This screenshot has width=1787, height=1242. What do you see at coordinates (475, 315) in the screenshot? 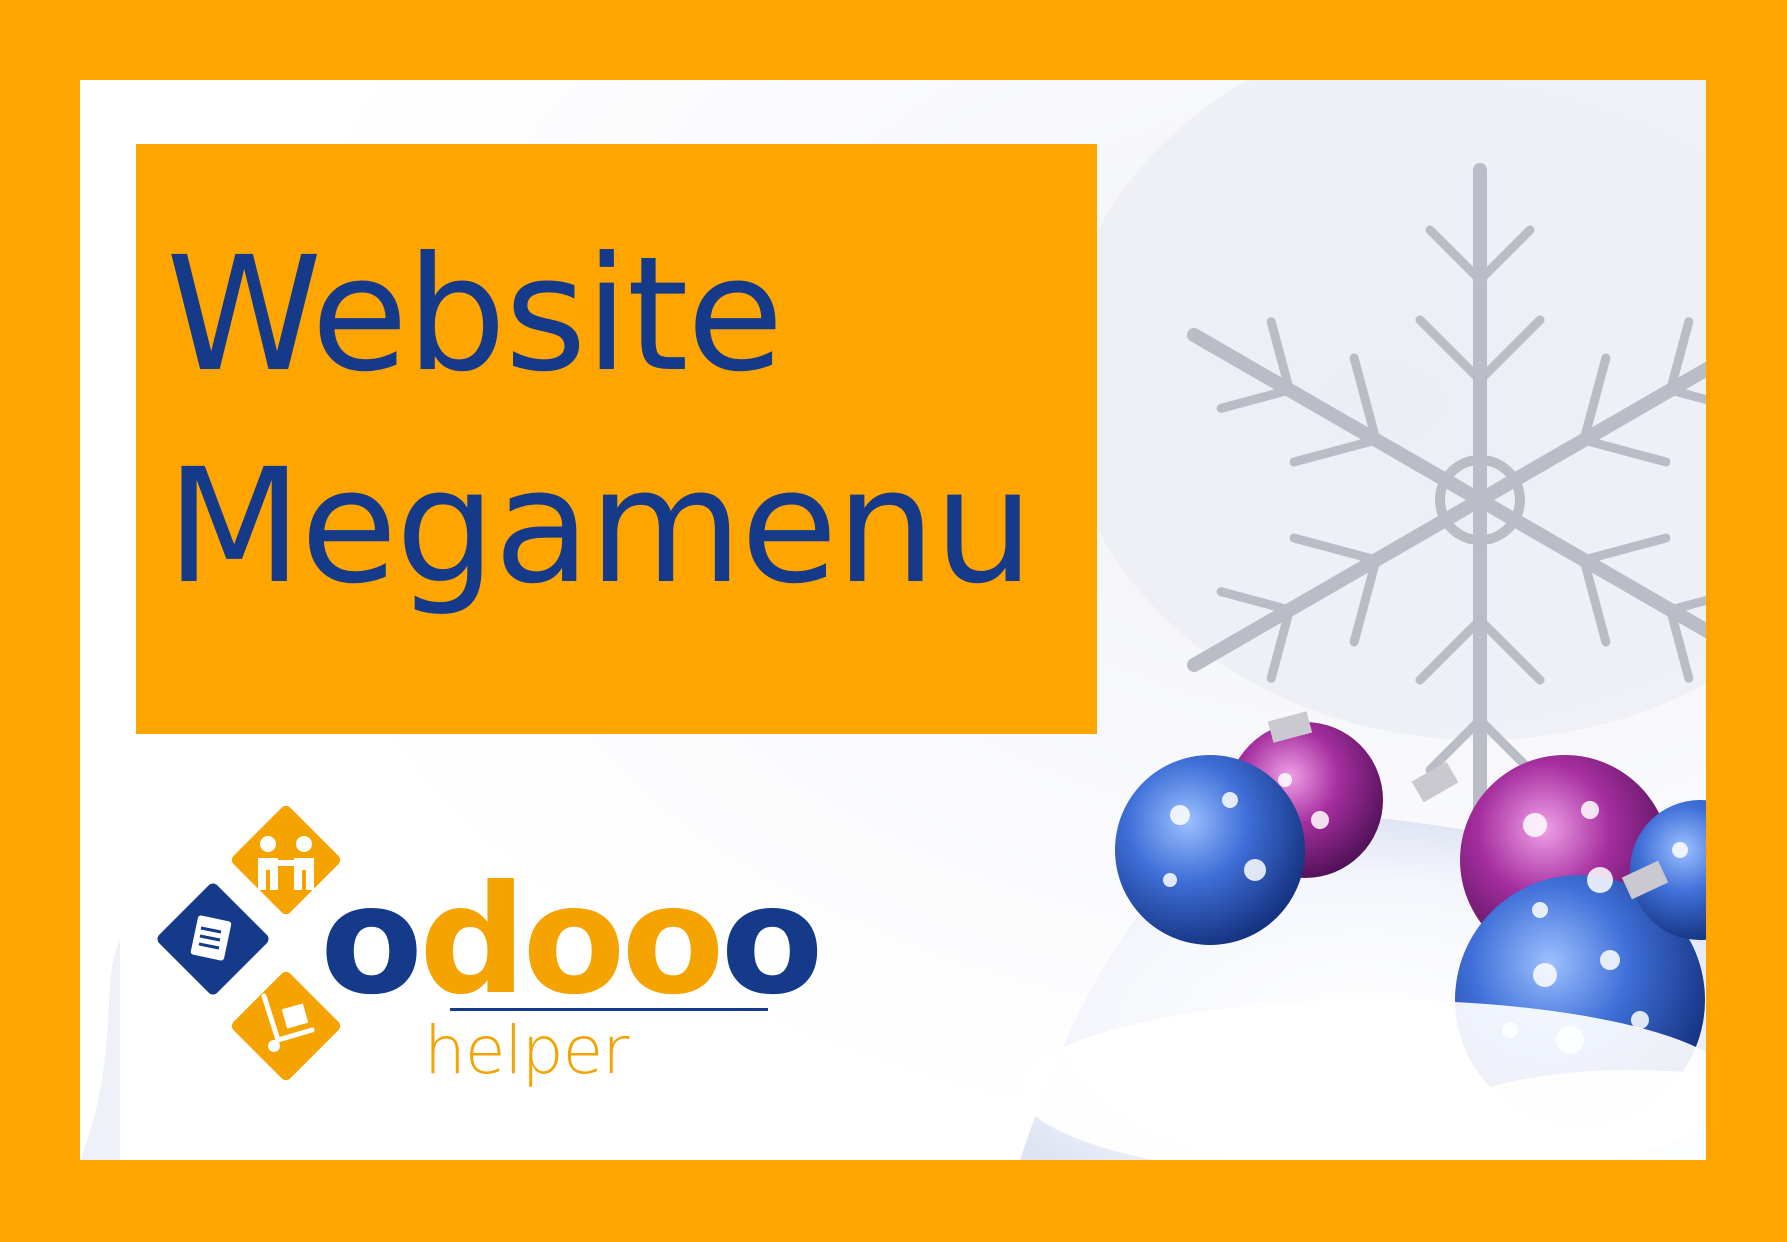
I see `title-line-1: Website` at bounding box center [475, 315].